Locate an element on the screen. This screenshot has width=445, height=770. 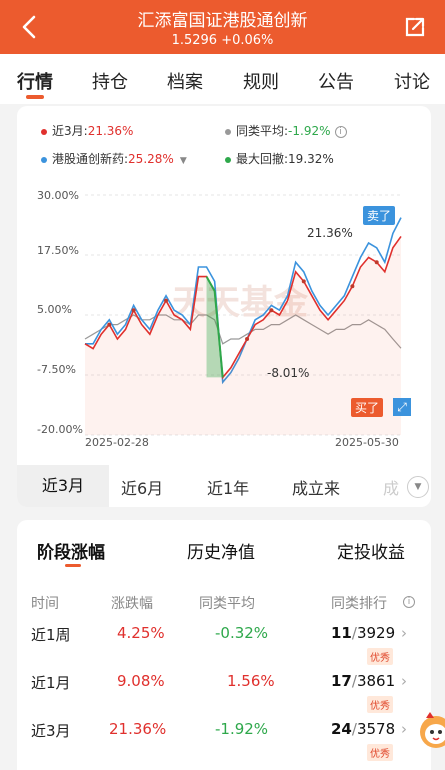
row-period: 近1周 is located at coordinates (51, 635).